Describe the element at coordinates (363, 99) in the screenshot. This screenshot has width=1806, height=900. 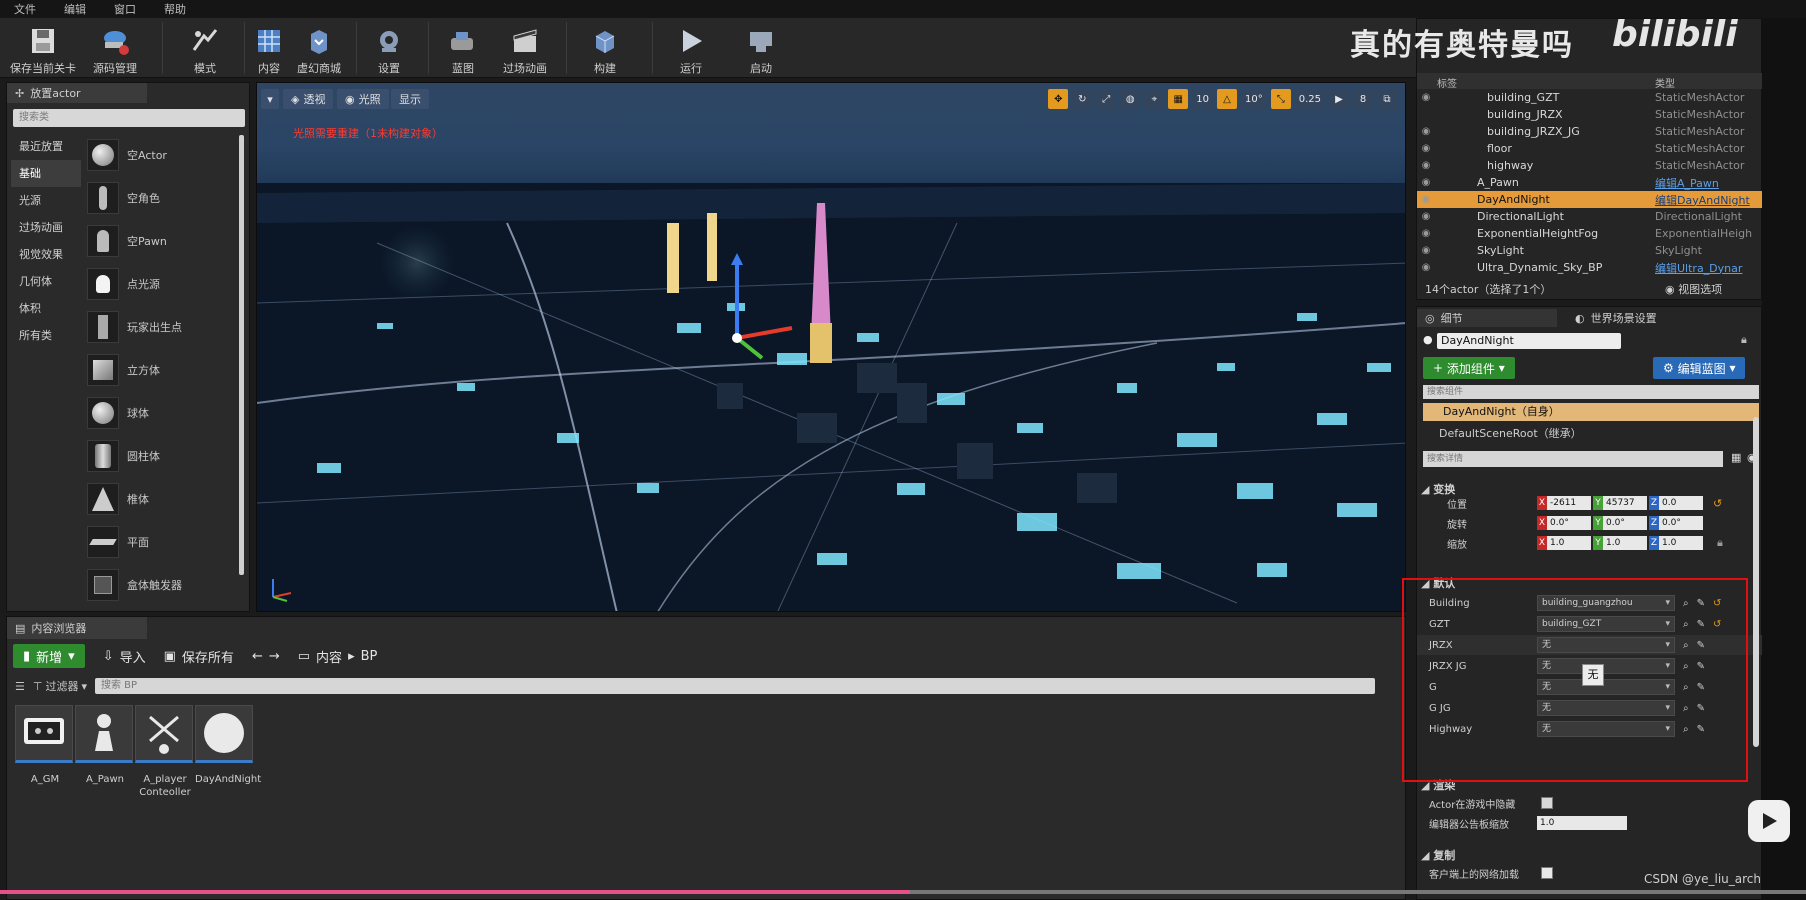
I see `lit-button: ◉ 光照` at that location.